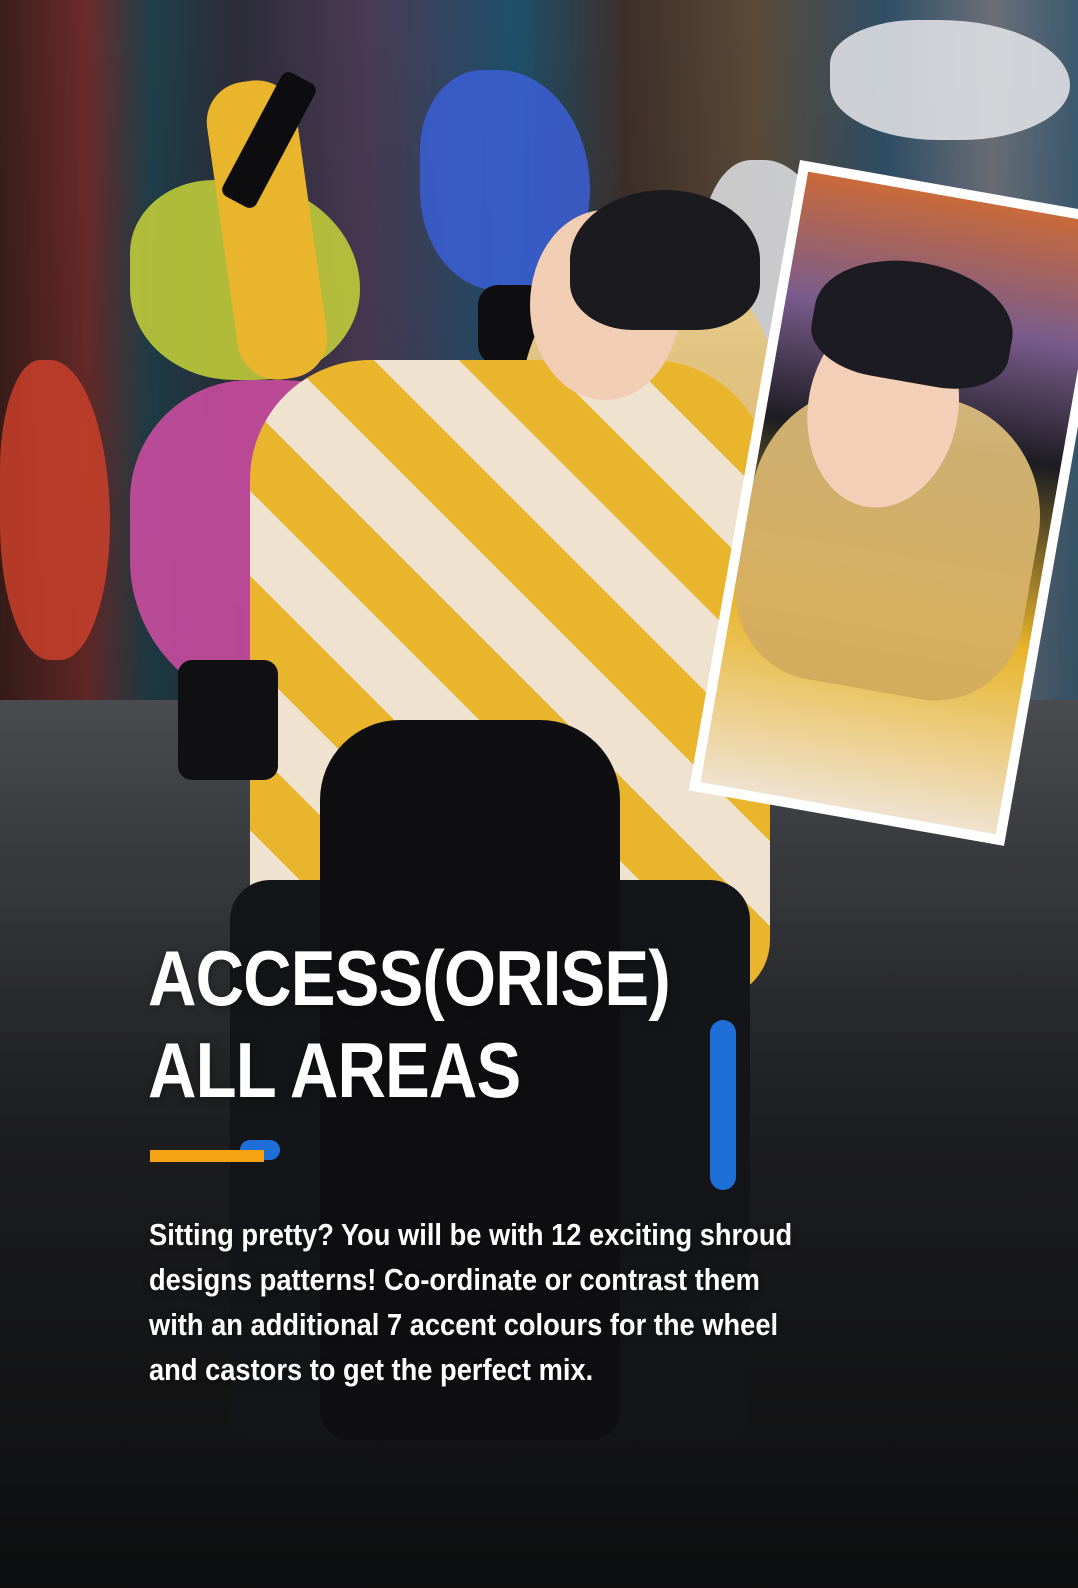 This screenshot has width=1078, height=1588. I want to click on accent-divider, so click(207, 1156).